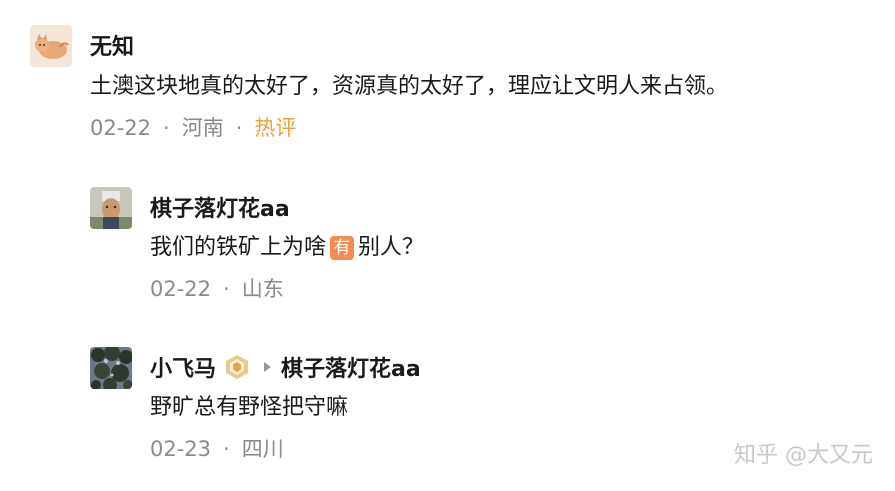  Describe the element at coordinates (409, 86) in the screenshot. I see `comment-content: 土澳这块地真的太好了，资源真的太好了，理应让文明人来占领。` at that location.